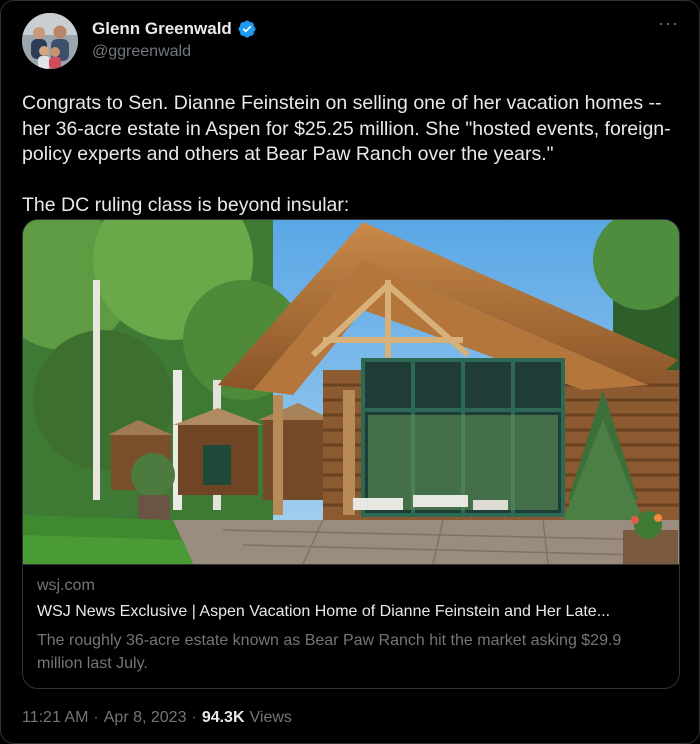 The width and height of the screenshot is (700, 744). I want to click on verified-badge-icon, so click(247, 29).